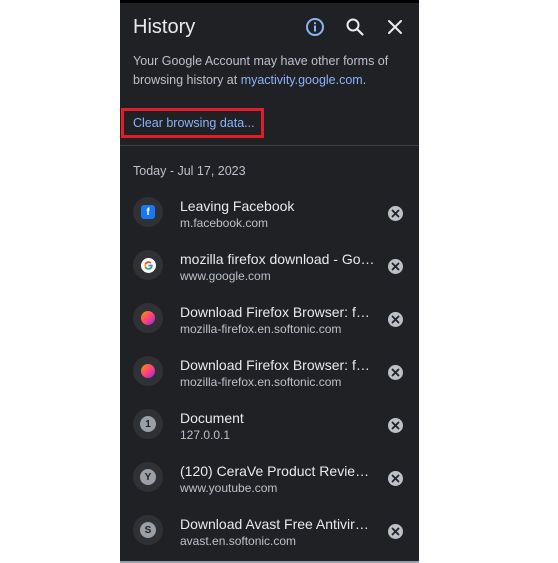 Image resolution: width=558 pixels, height=563 pixels. Describe the element at coordinates (269, 425) in the screenshot. I see `history-item: 1 Document 127.0.0.1` at that location.